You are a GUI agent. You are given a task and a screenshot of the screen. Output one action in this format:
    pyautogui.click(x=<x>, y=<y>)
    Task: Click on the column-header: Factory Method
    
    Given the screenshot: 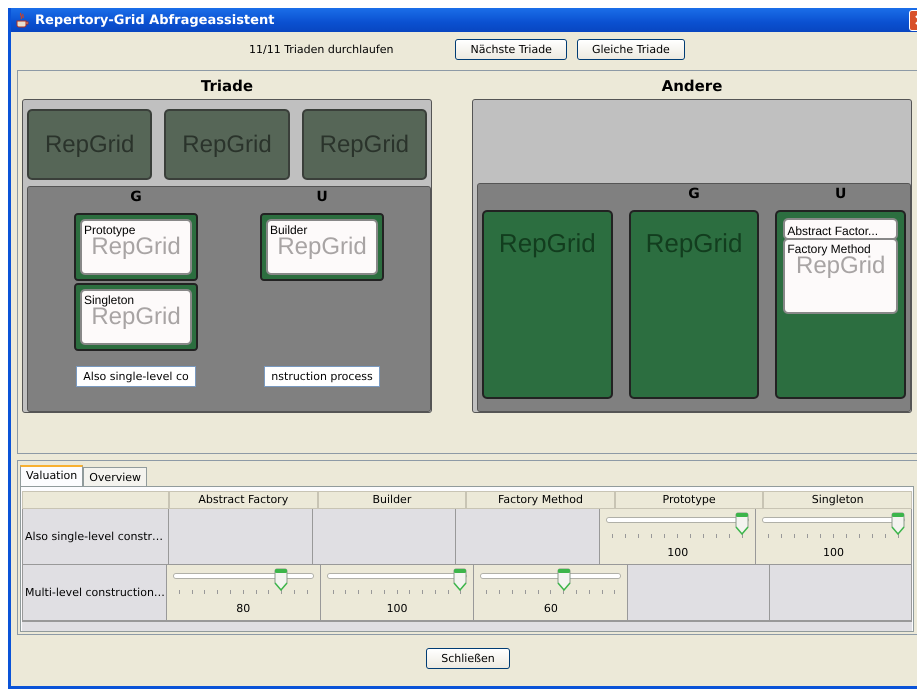 What is the action you would take?
    pyautogui.click(x=540, y=500)
    